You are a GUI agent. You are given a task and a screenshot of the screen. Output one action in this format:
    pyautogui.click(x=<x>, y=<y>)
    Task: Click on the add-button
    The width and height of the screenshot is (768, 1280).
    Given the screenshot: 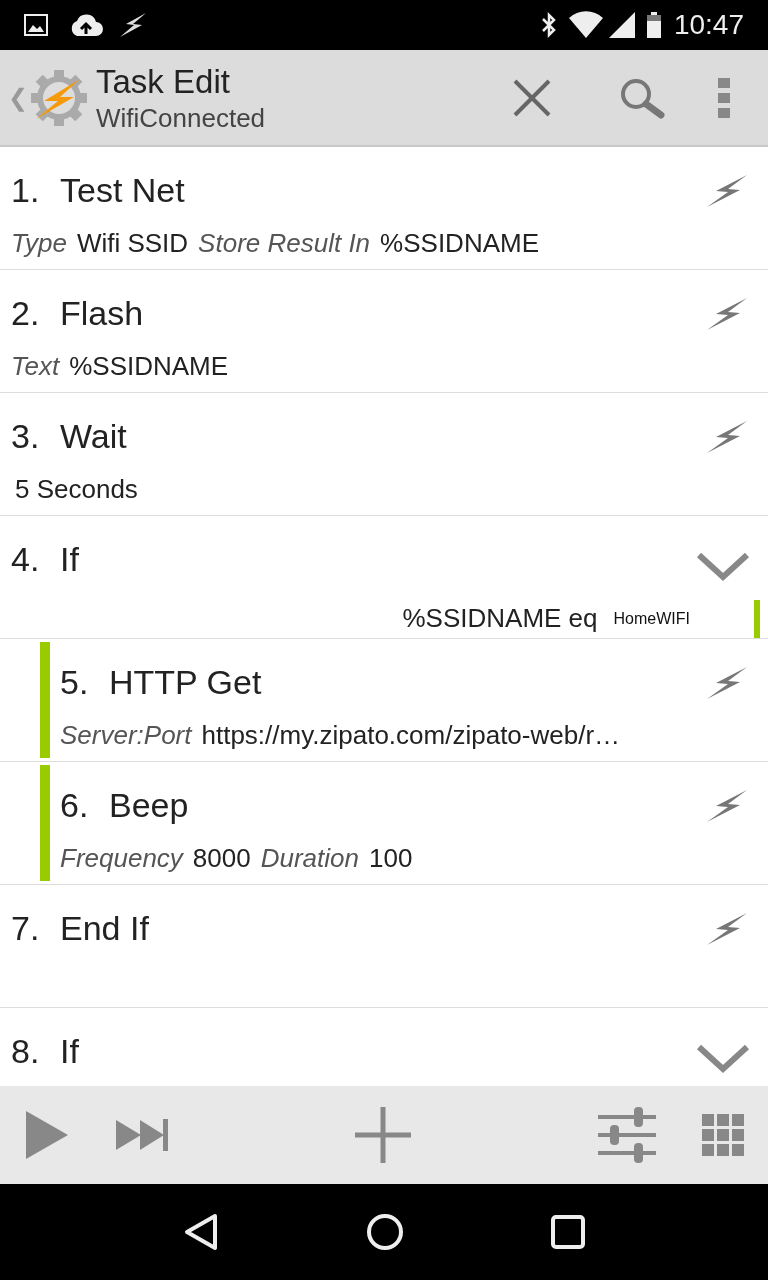 What is the action you would take?
    pyautogui.click(x=383, y=1135)
    